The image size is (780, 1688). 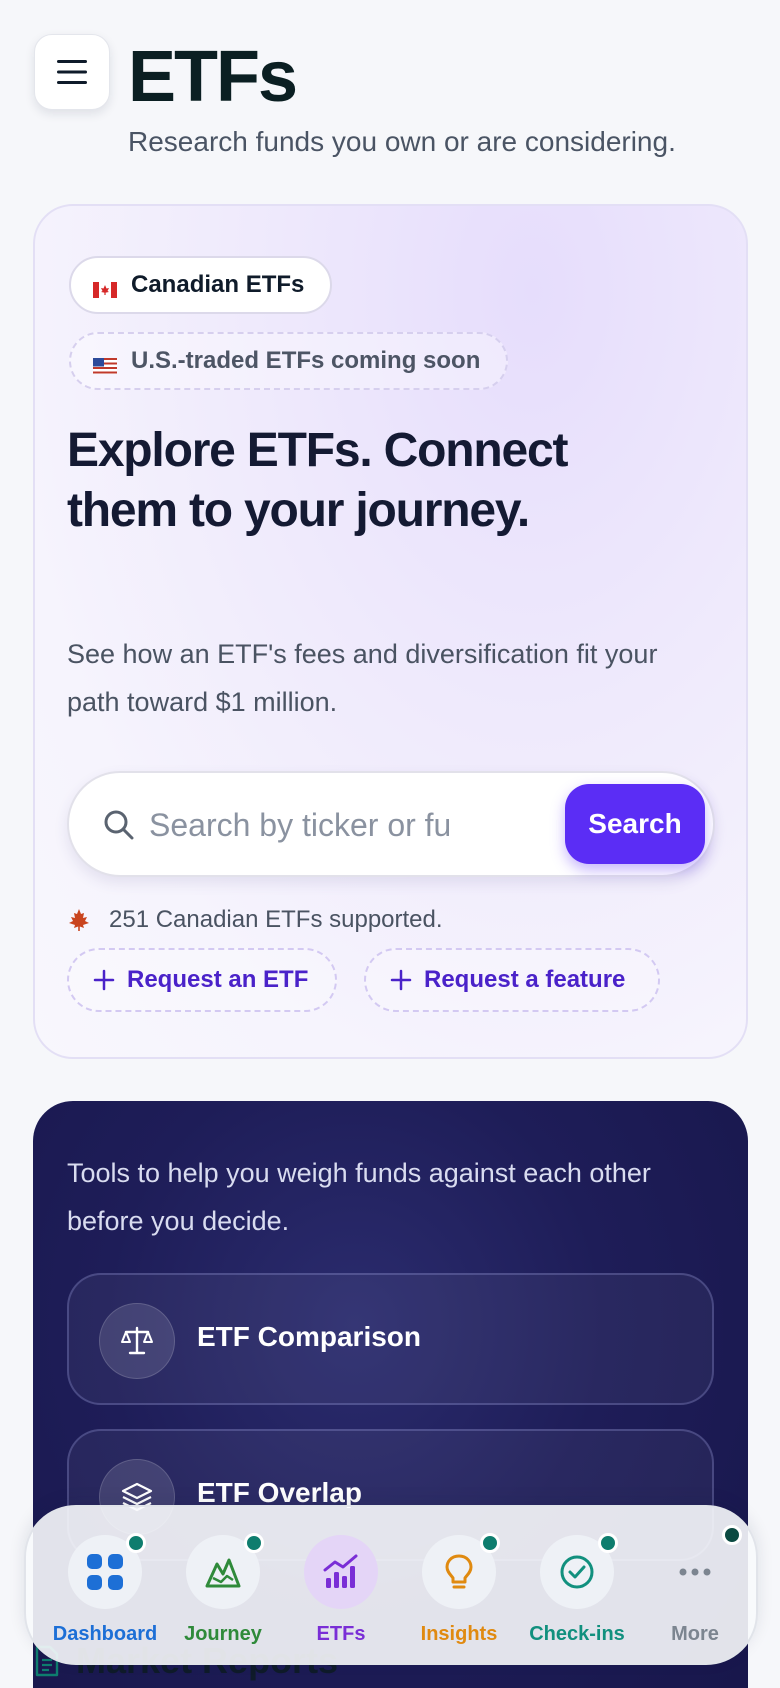 I want to click on etf-search-bar: Search, so click(x=391, y=824).